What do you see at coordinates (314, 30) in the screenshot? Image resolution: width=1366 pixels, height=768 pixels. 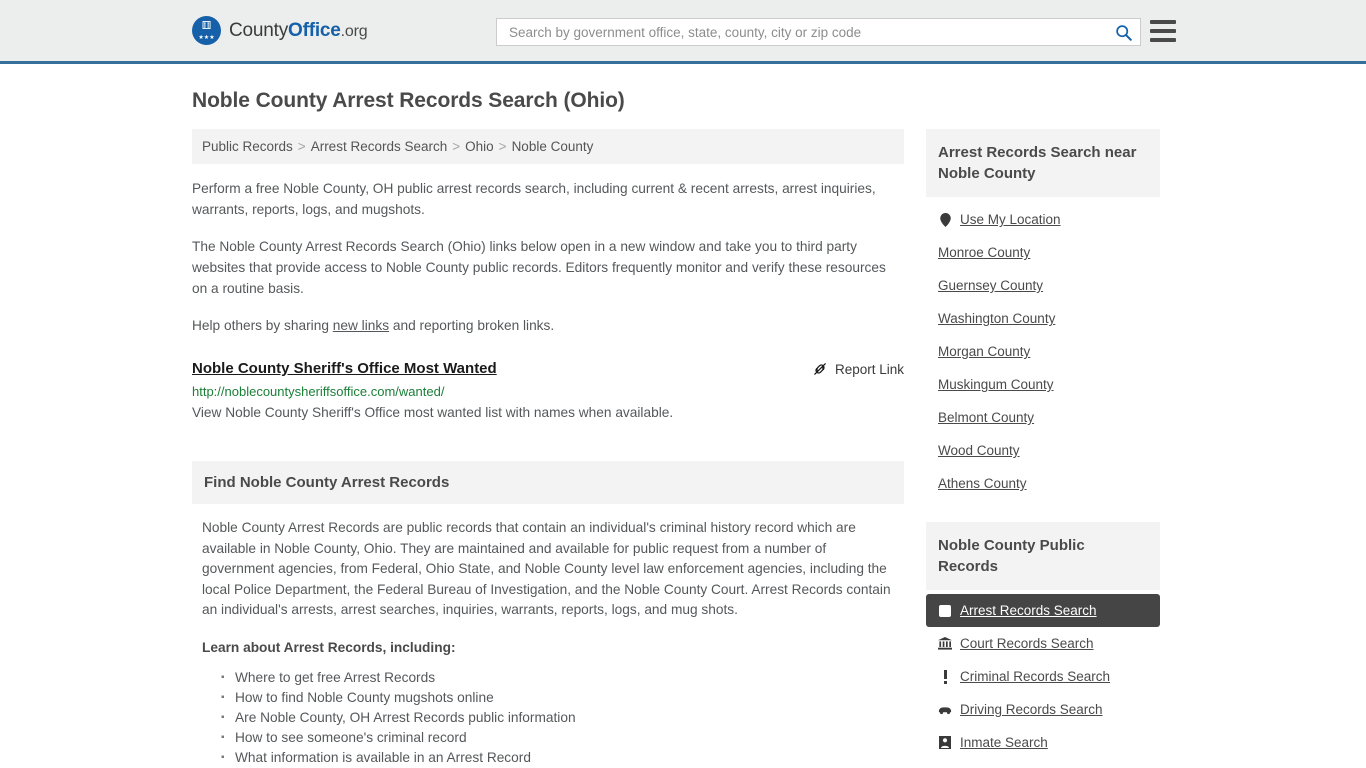 I see `logo-name-part2: Office` at bounding box center [314, 30].